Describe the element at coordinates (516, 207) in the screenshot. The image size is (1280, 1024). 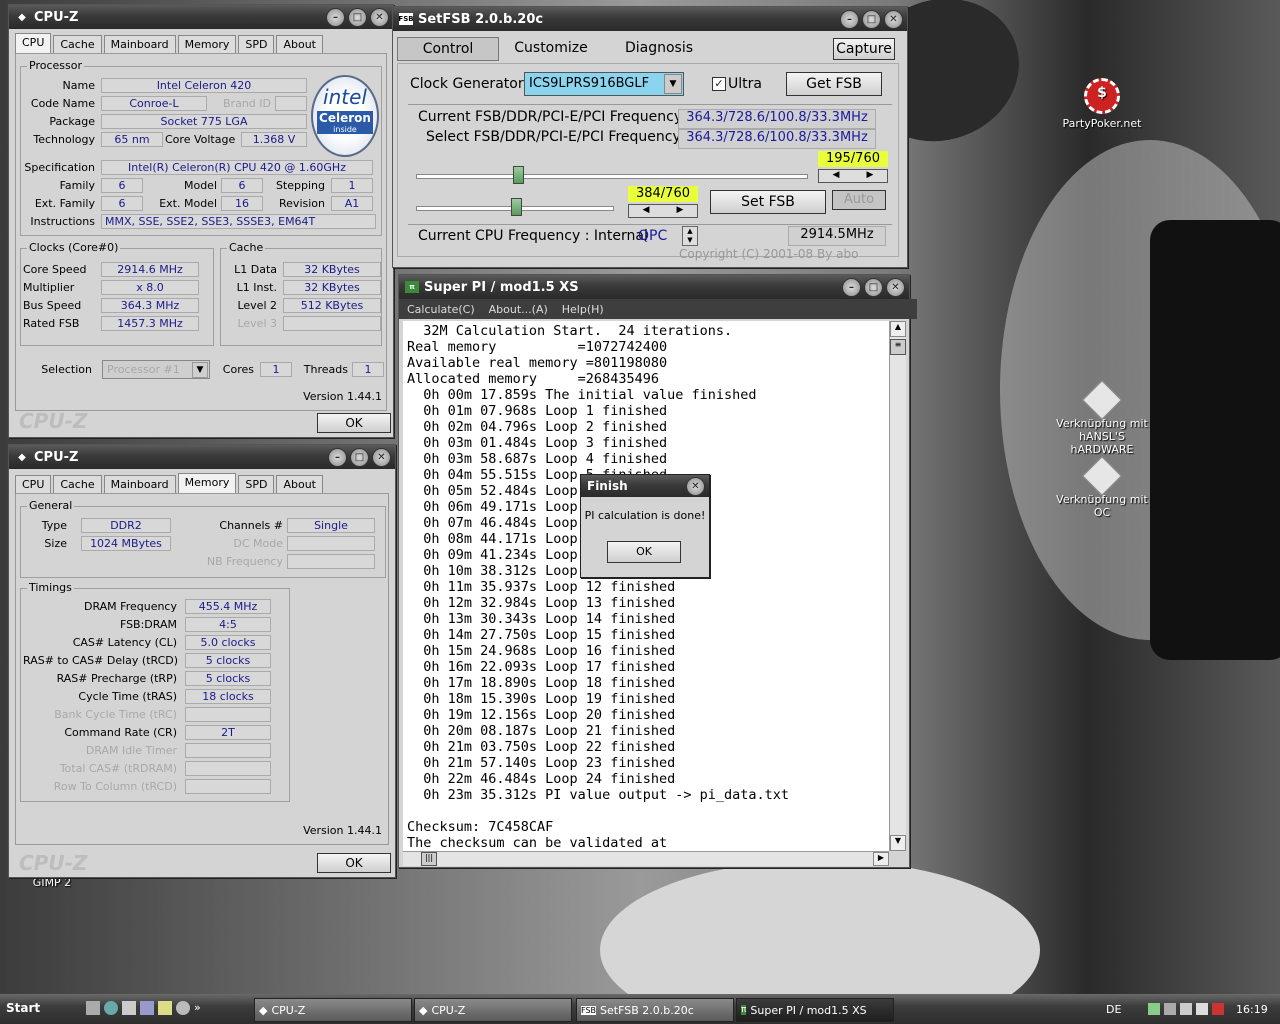
I see `fsb-slider-2-thumb` at that location.